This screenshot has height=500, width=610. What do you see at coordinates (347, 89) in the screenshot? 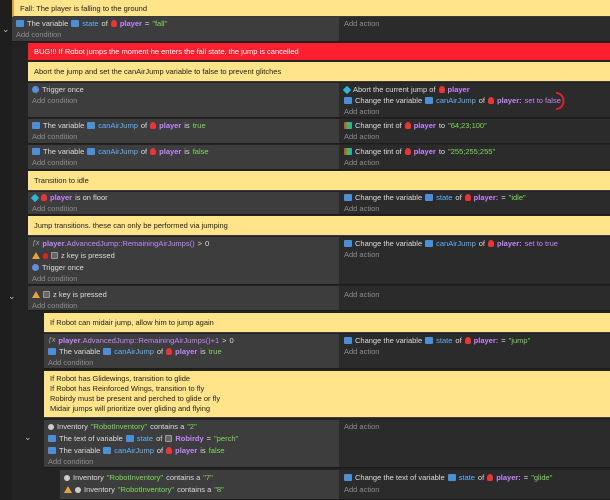
I see `jump-icon` at bounding box center [347, 89].